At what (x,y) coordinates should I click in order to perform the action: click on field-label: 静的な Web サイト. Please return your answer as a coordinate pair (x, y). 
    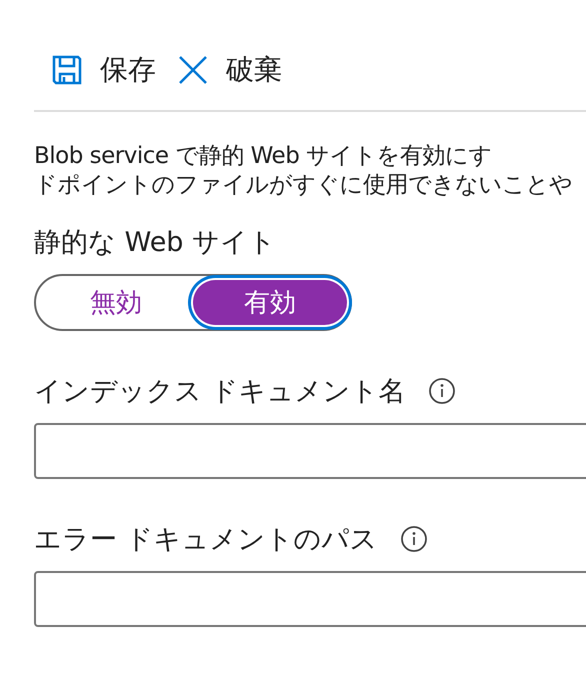
    Looking at the image, I should click on (156, 243).